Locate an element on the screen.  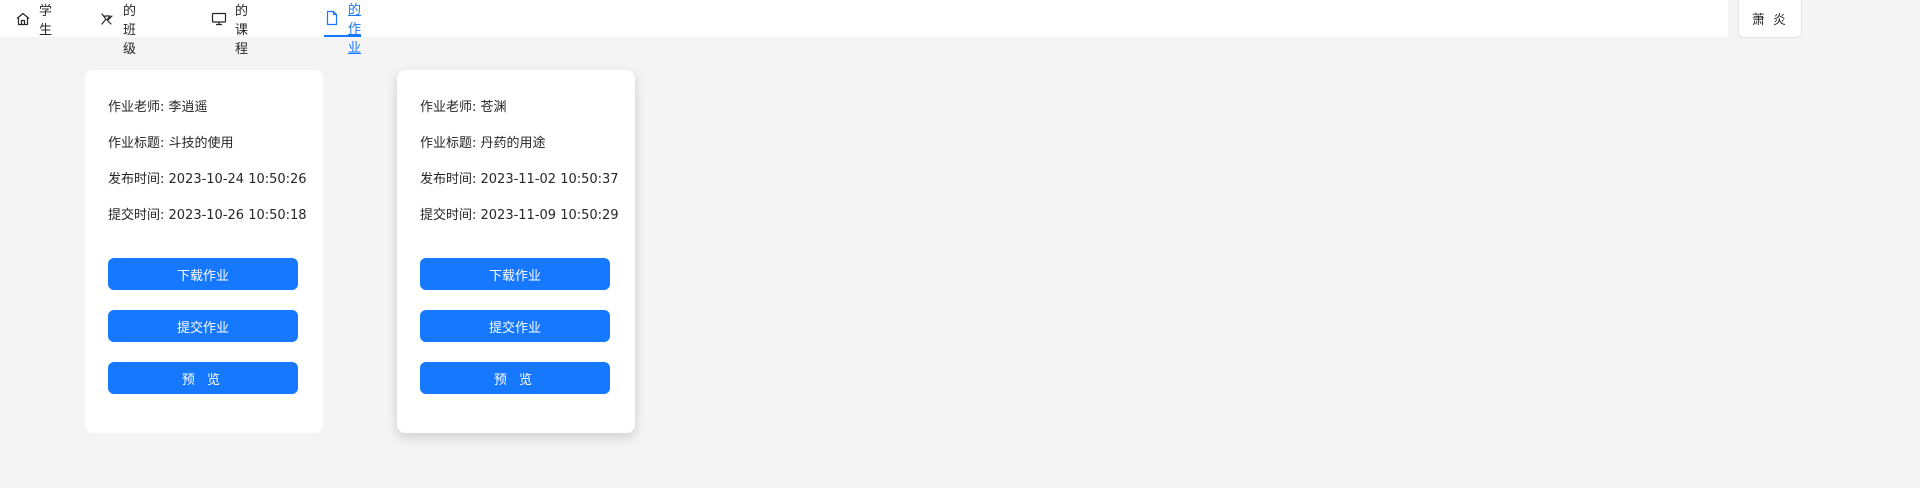
monitor-icon is located at coordinates (219, 19).